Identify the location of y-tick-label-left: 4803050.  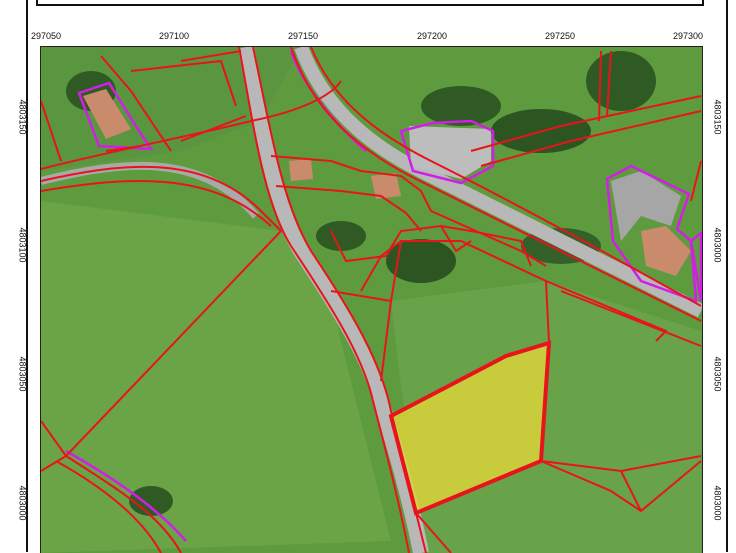
(22, 374).